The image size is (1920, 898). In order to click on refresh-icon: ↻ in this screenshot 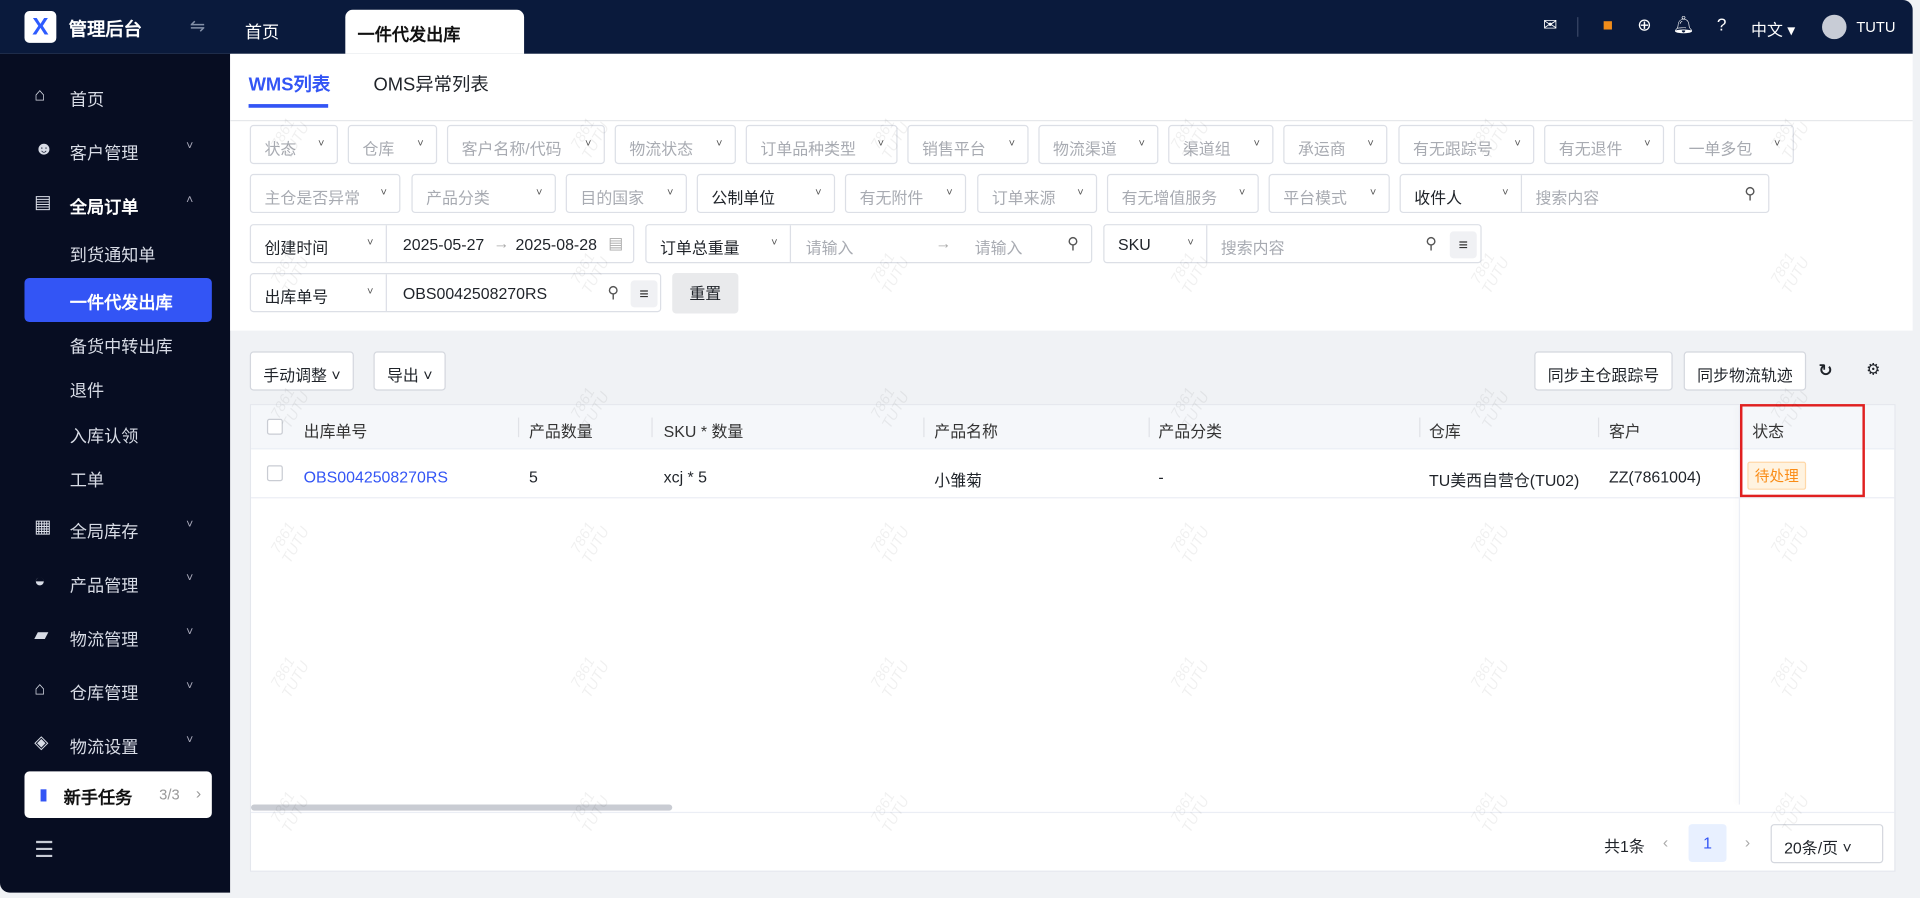, I will do `click(1825, 370)`.